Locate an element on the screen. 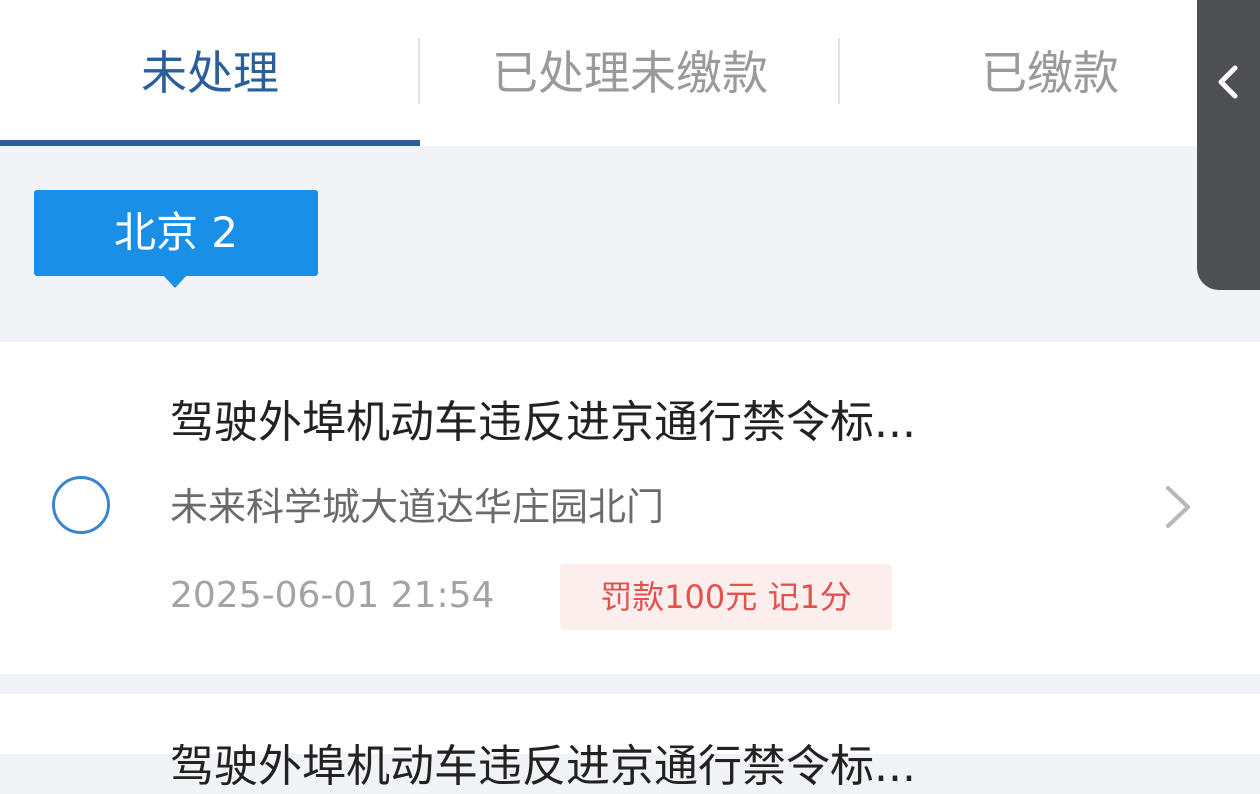 This screenshot has width=1260, height=794. radio-circle-icon is located at coordinates (81, 505).